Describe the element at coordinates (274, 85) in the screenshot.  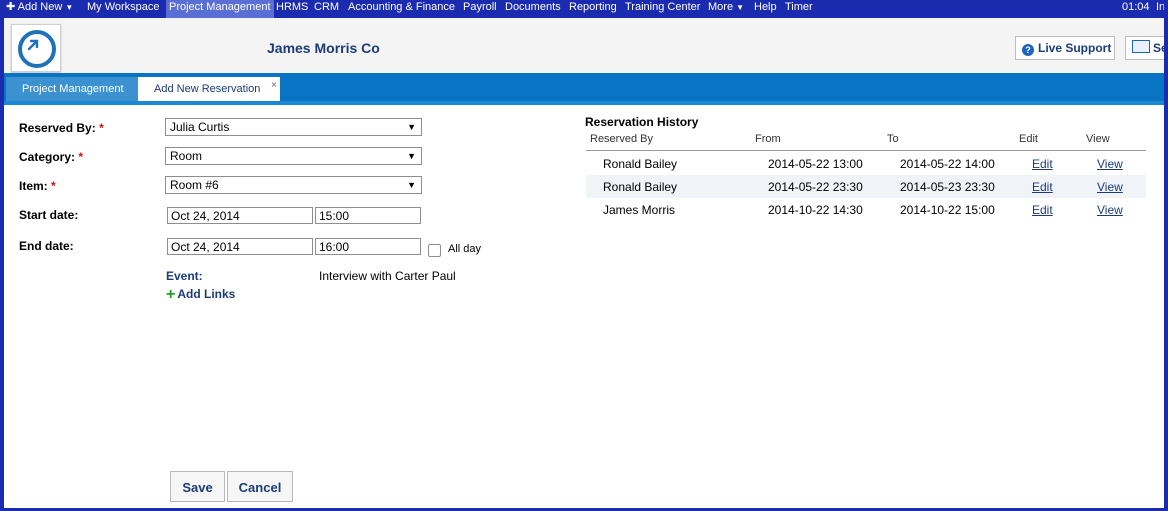
I see `close-icon: ×` at that location.